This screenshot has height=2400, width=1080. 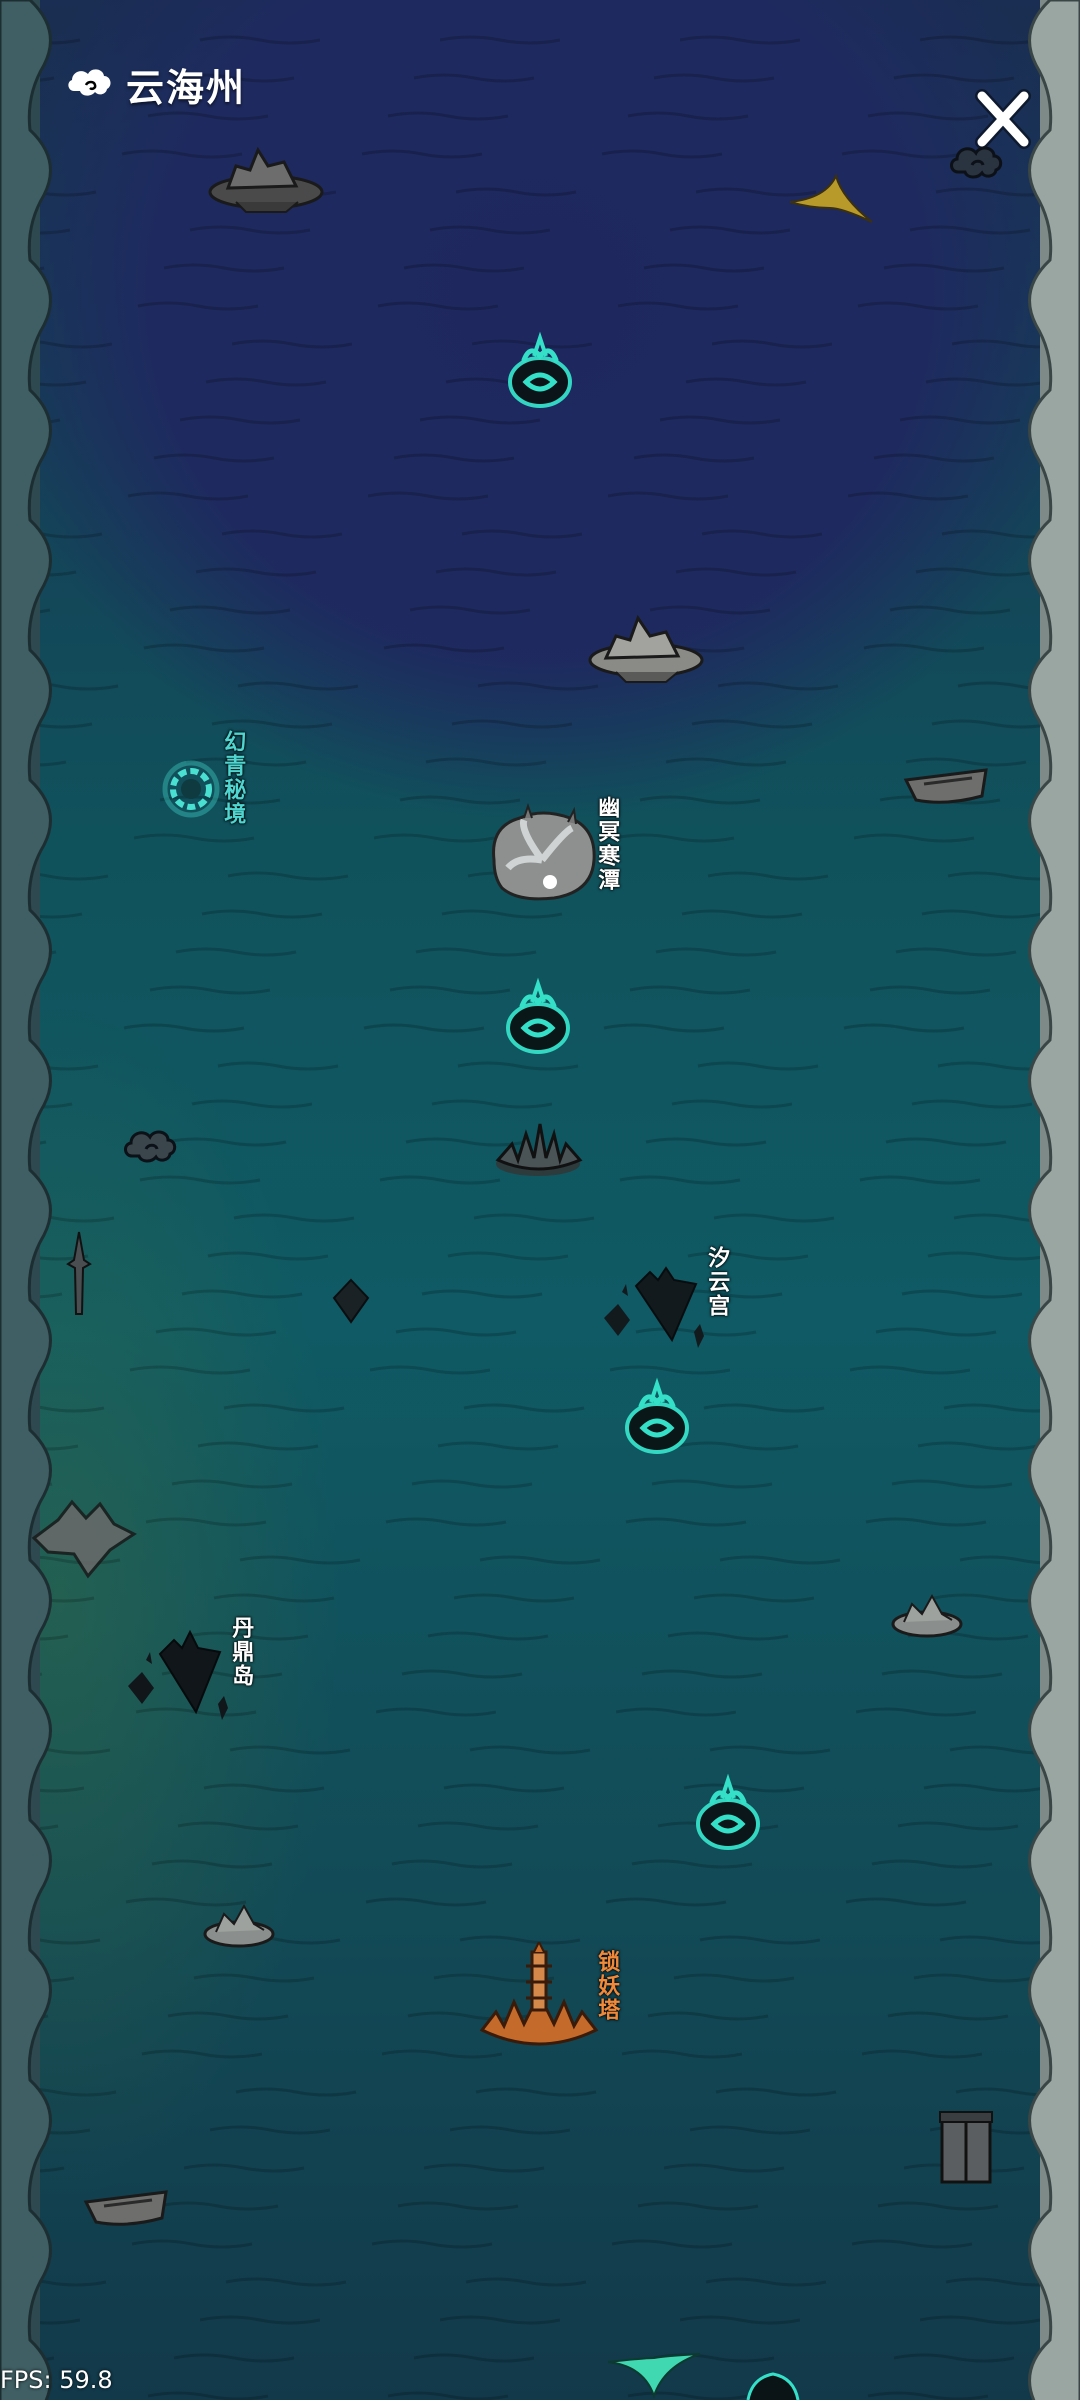 I want to click on teal-manta-creature-icon, so click(x=654, y=2374).